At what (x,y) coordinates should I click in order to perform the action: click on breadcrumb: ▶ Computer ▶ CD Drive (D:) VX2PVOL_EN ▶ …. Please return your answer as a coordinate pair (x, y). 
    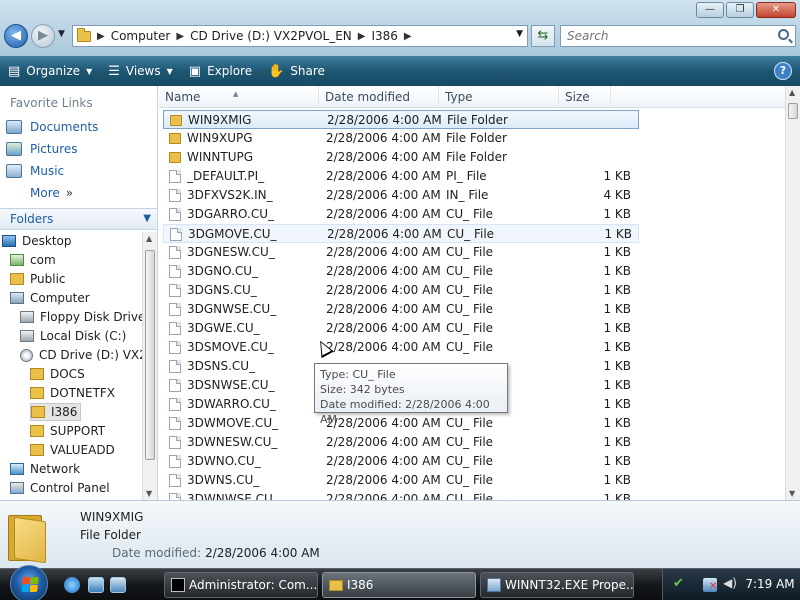
    Looking at the image, I should click on (300, 36).